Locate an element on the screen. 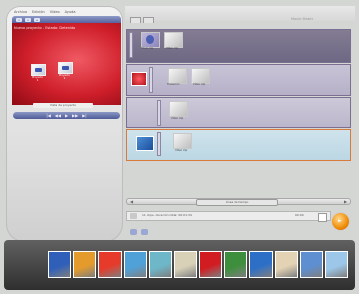 The height and width of the screenshot is (294, 359). menu-item-help: Ayuda is located at coordinates (70, 12).